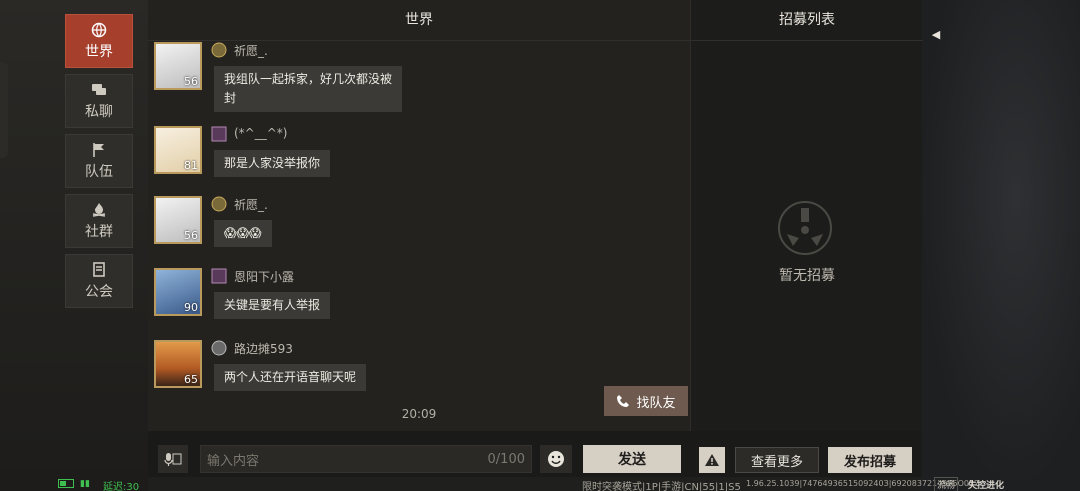  Describe the element at coordinates (99, 221) in the screenshot. I see `nav-item-community: 社群` at that location.